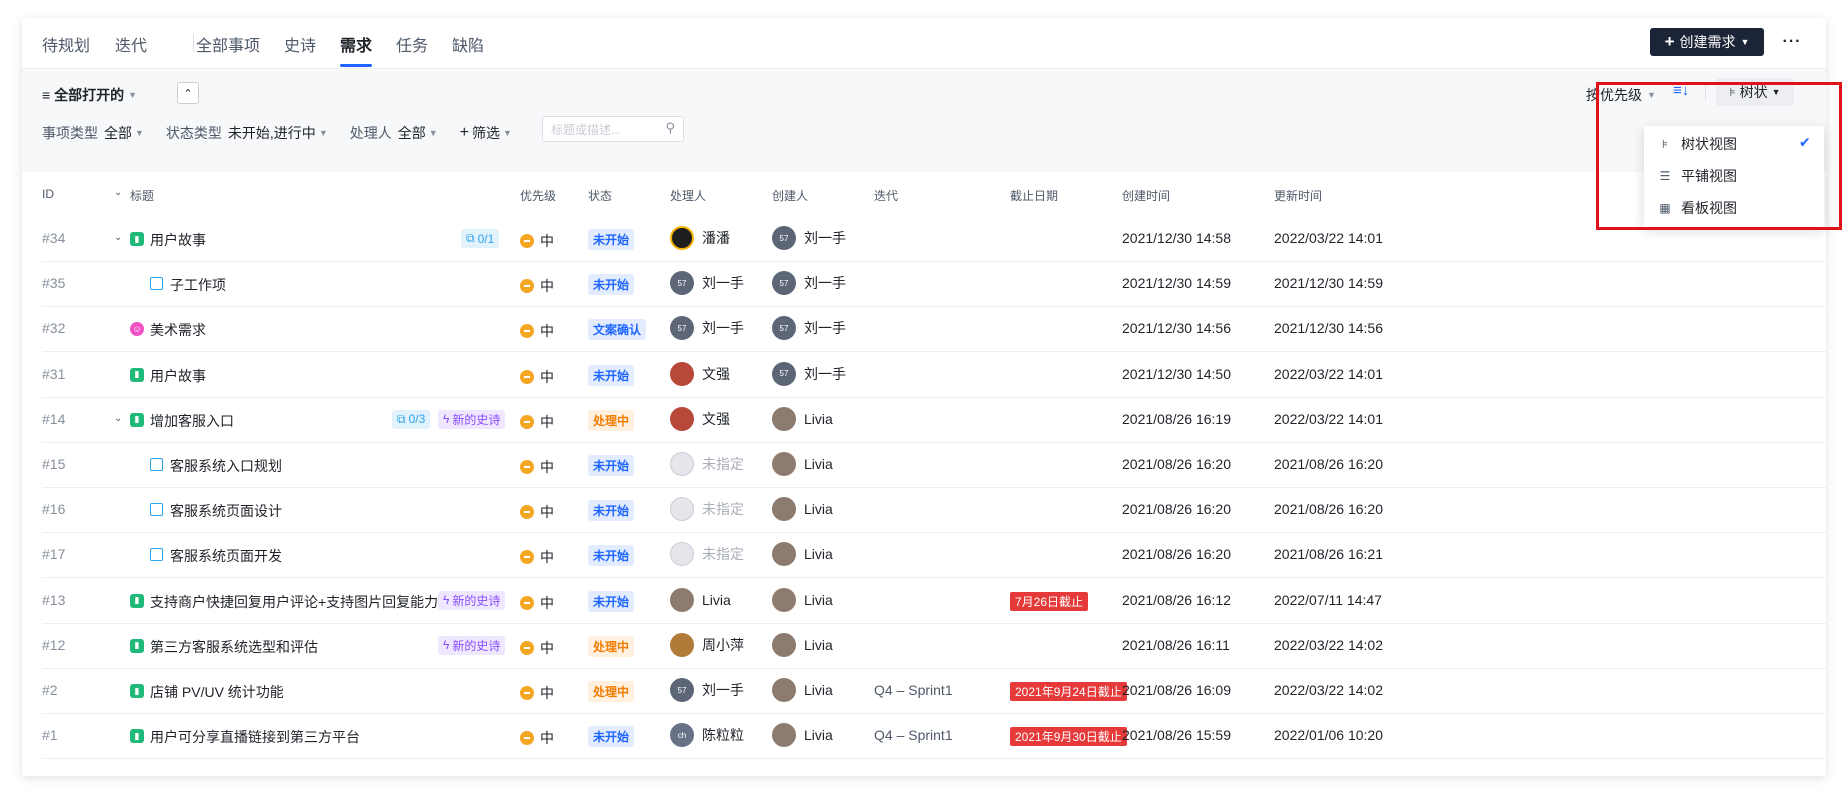  Describe the element at coordinates (1298, 195) in the screenshot. I see `col-updated-time: 更新时间` at that location.